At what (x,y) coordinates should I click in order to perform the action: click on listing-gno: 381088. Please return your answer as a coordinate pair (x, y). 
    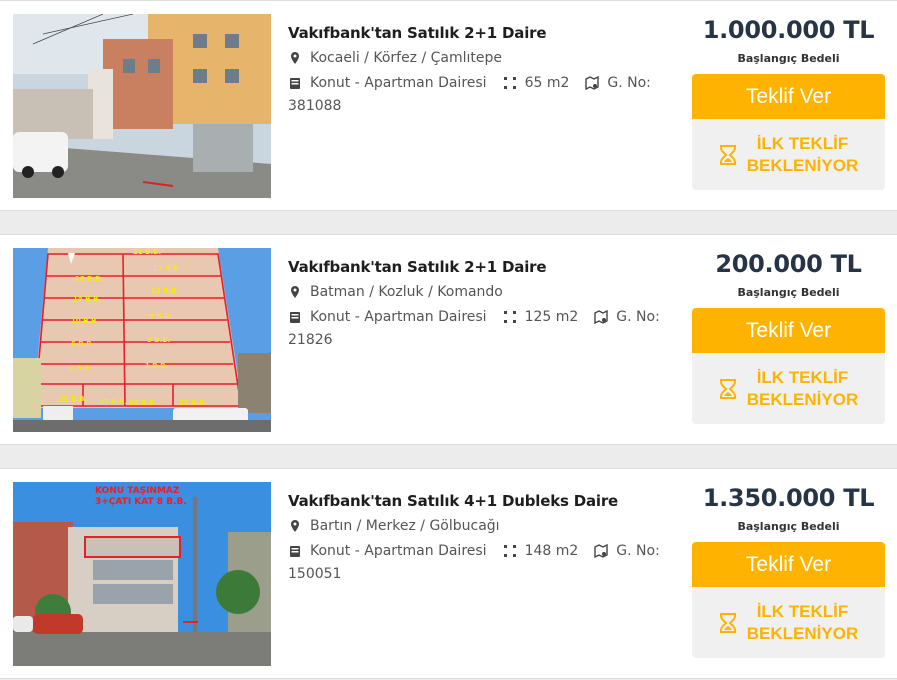
    Looking at the image, I should click on (315, 106).